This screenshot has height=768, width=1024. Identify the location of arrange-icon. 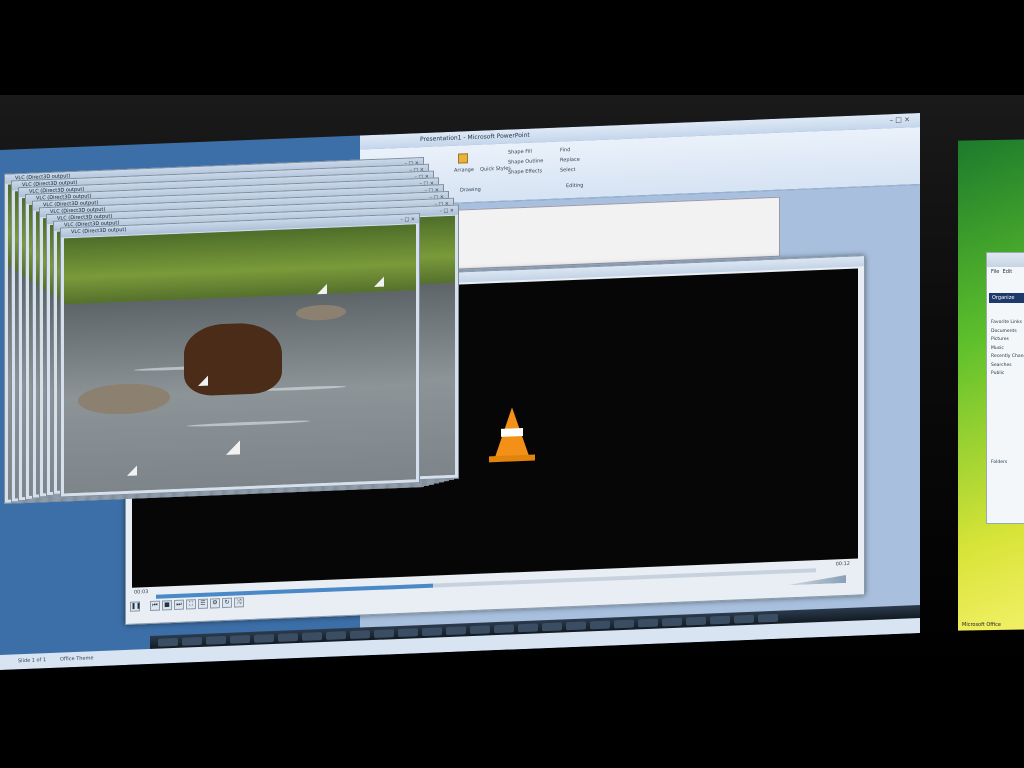
(463, 158).